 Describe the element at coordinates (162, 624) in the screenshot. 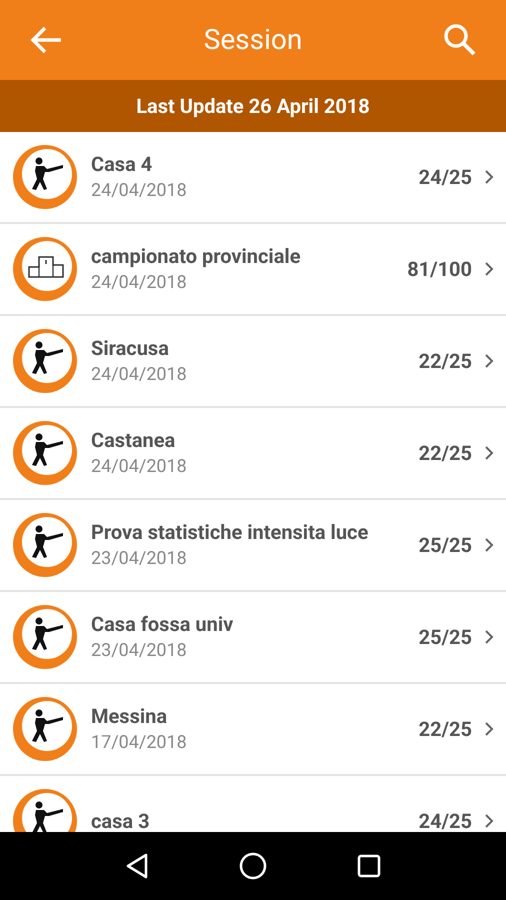

I see `session-name: Casa fossa univ` at that location.